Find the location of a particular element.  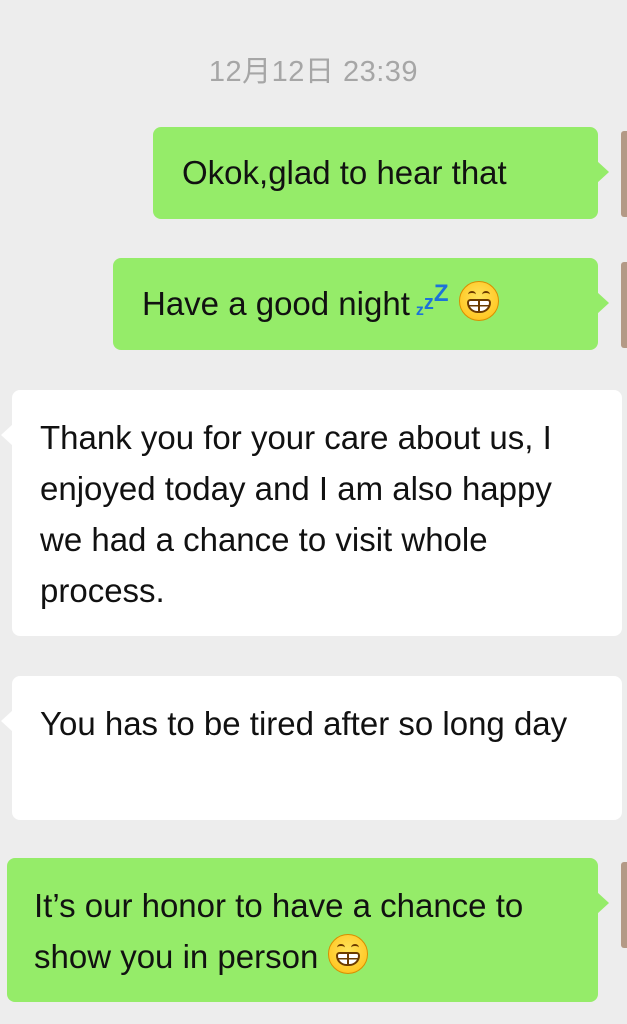

sent-message-bubble: Okok,glad to hear that is located at coordinates (381, 173).